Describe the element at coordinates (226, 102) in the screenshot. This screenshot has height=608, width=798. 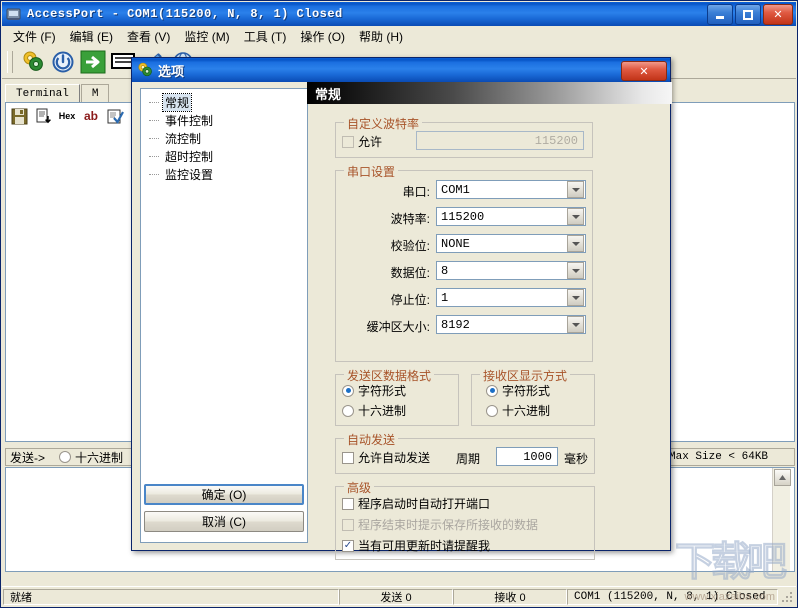
I see `tree-item-general: 常规` at that location.